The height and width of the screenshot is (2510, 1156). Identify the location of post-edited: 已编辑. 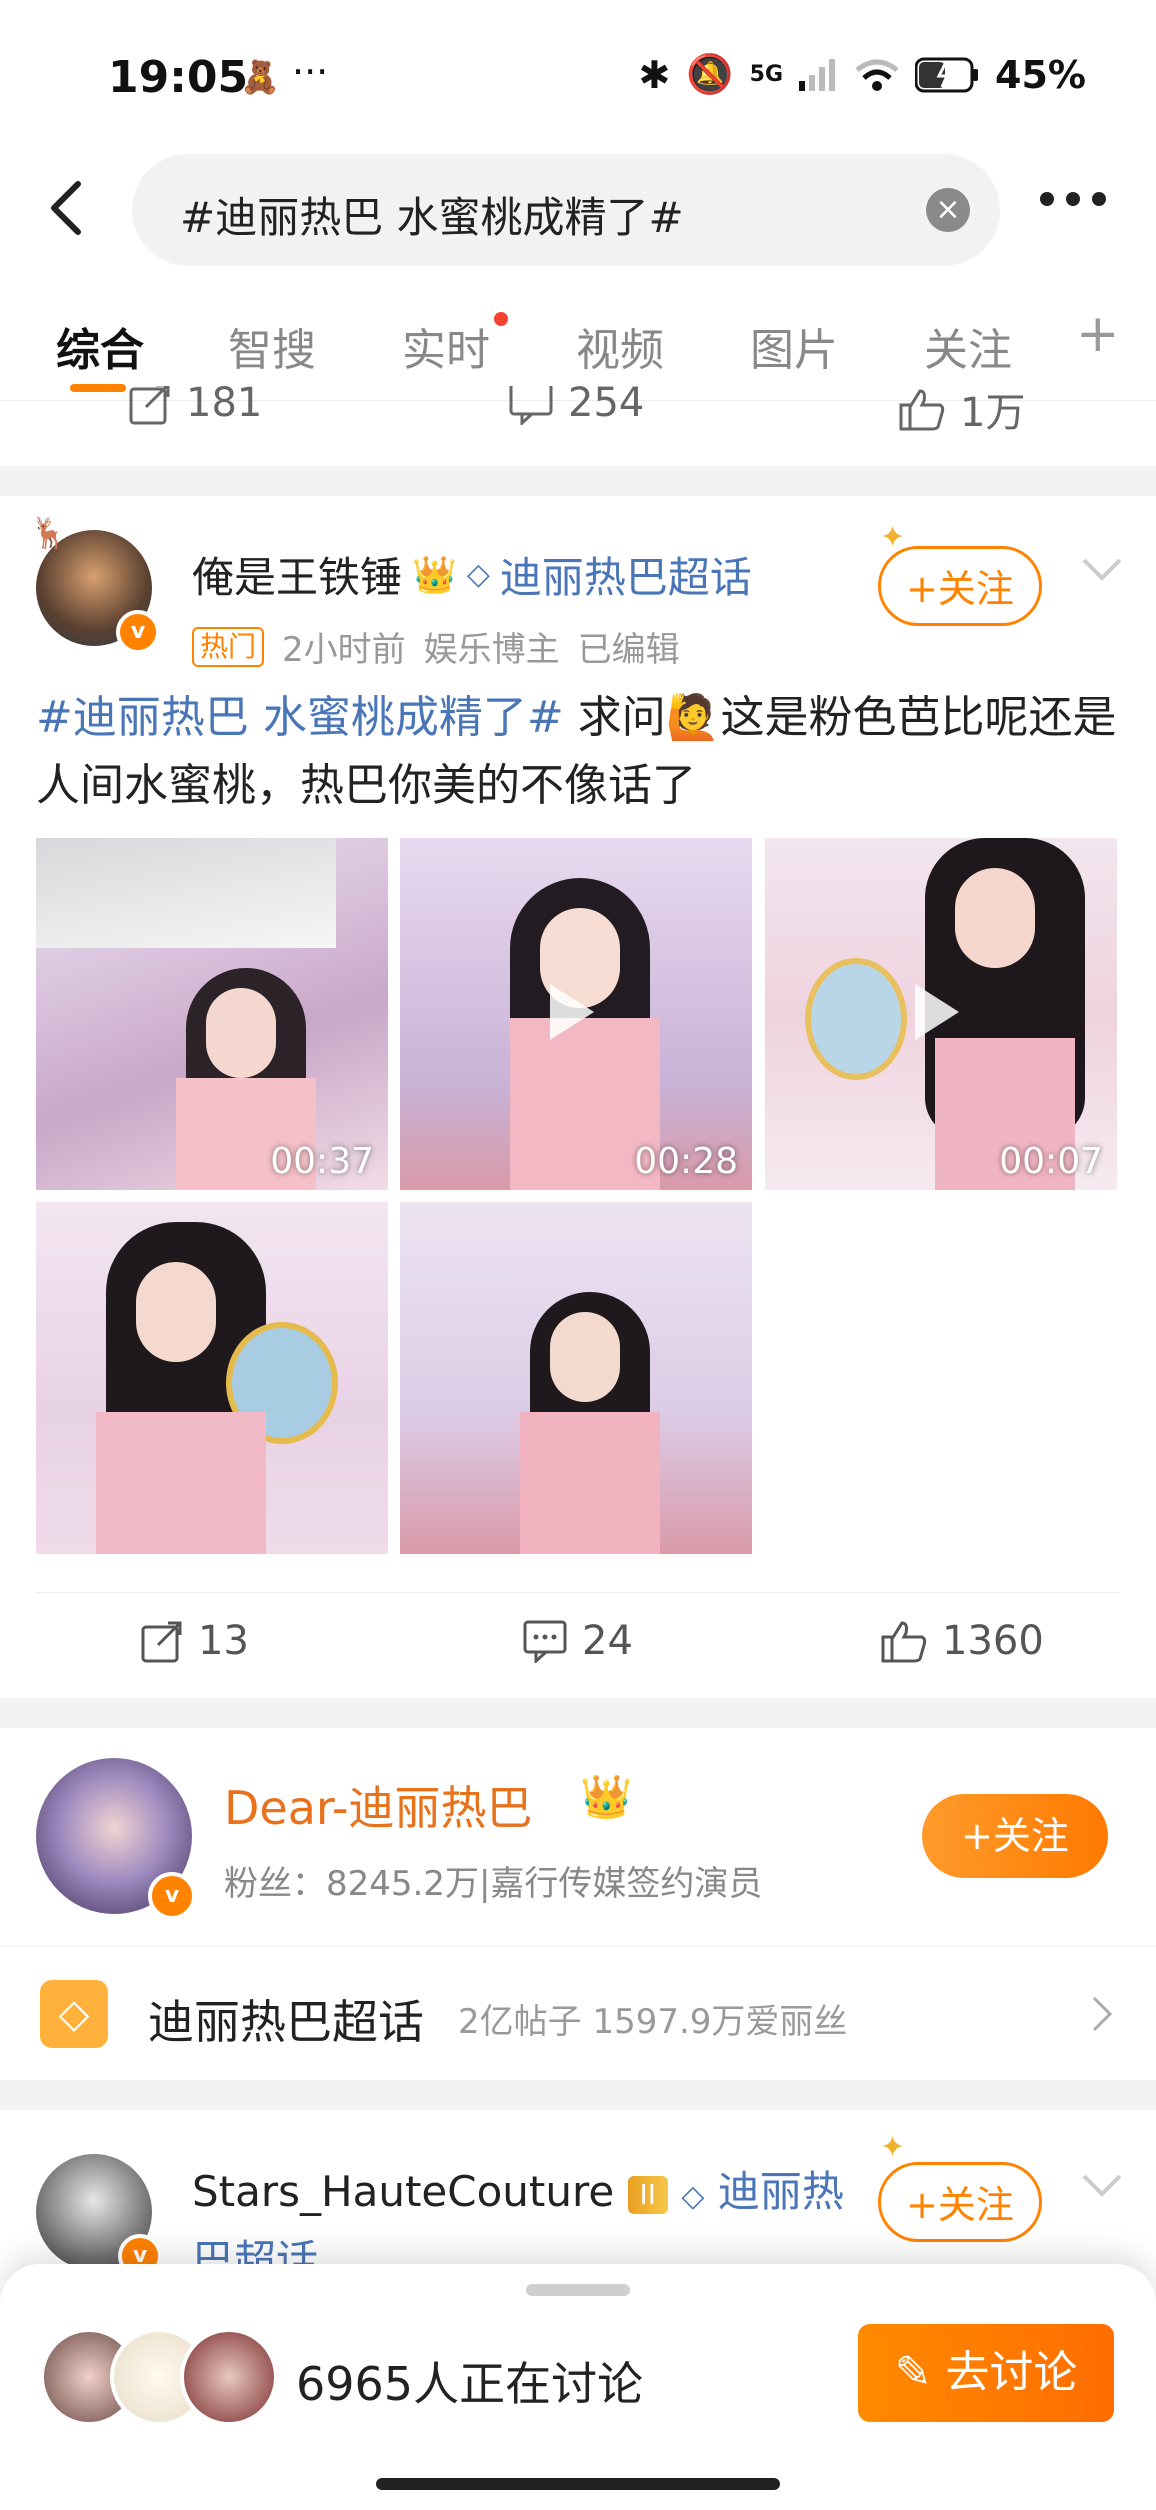
(628, 650).